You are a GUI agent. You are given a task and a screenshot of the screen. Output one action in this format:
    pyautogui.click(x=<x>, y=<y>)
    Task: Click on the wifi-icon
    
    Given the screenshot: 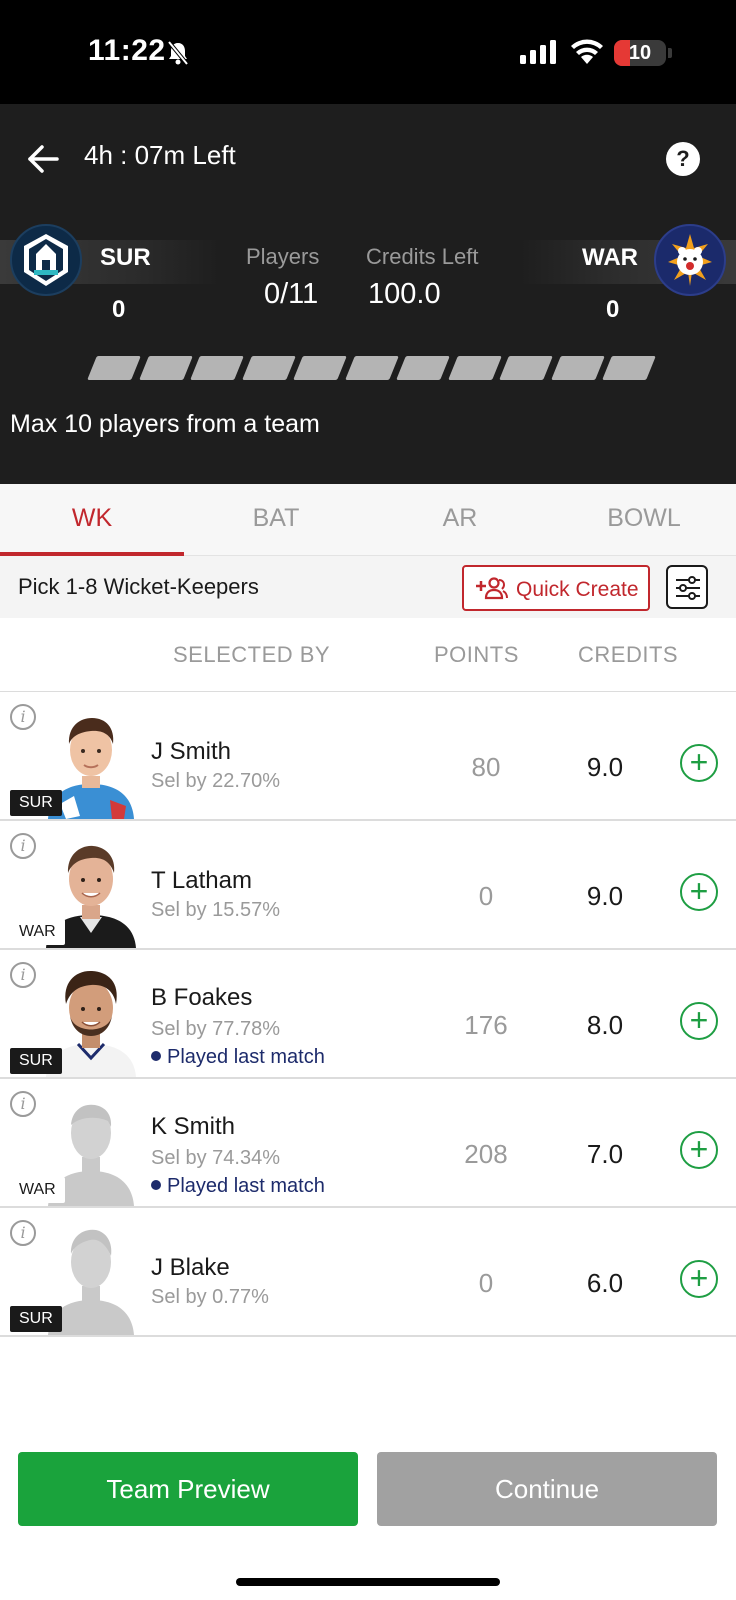 What is the action you would take?
    pyautogui.click(x=587, y=53)
    